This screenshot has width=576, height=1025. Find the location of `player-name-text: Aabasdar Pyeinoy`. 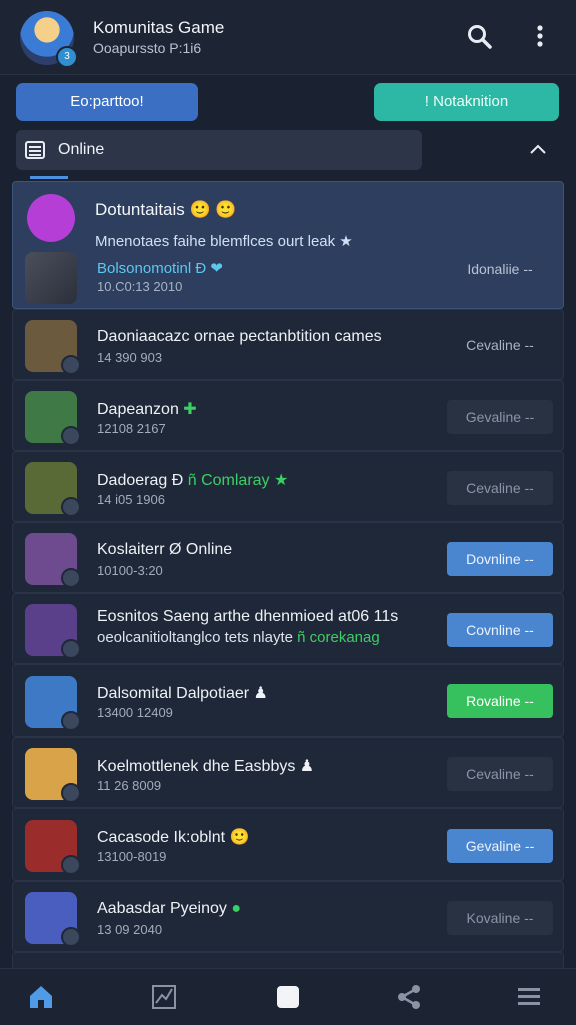

player-name-text: Aabasdar Pyeinoy is located at coordinates (162, 908).